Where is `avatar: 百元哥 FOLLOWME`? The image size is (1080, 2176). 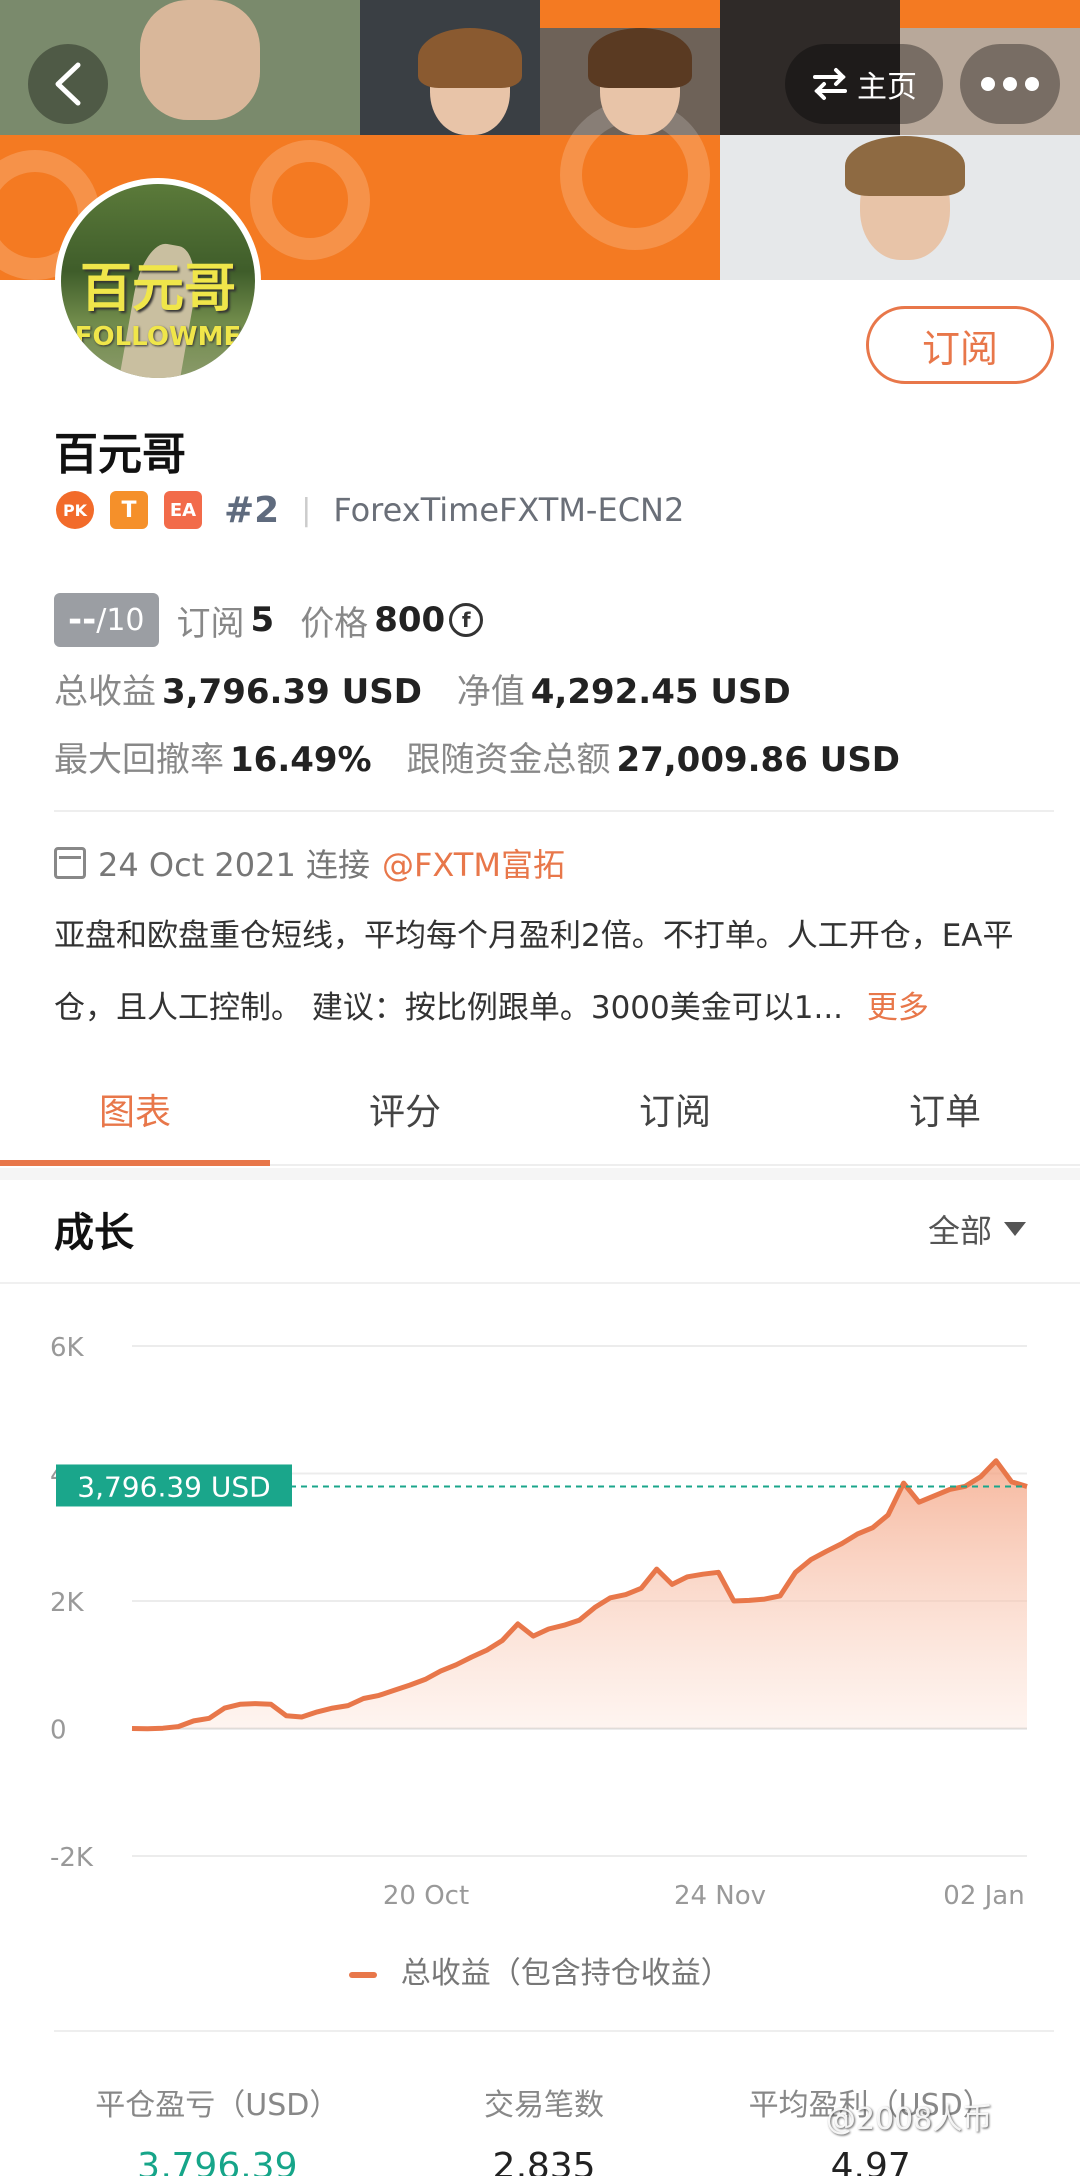
avatar: 百元哥 FOLLOWME is located at coordinates (158, 281).